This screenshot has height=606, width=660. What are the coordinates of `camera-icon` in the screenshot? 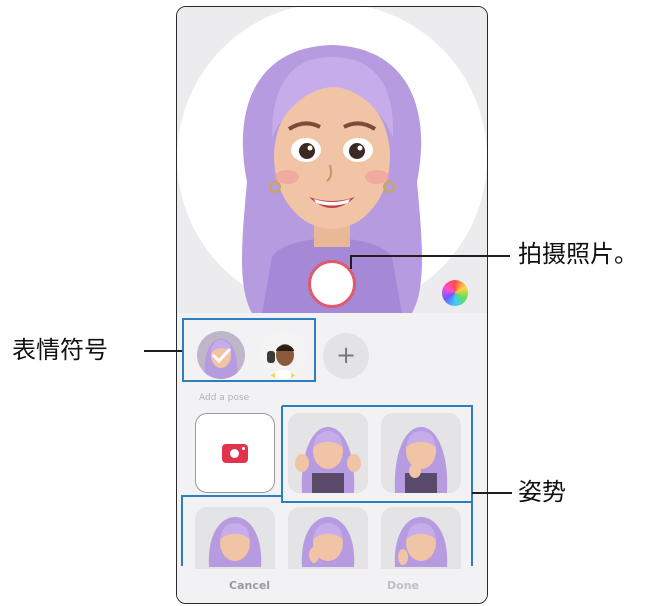 It's located at (235, 453).